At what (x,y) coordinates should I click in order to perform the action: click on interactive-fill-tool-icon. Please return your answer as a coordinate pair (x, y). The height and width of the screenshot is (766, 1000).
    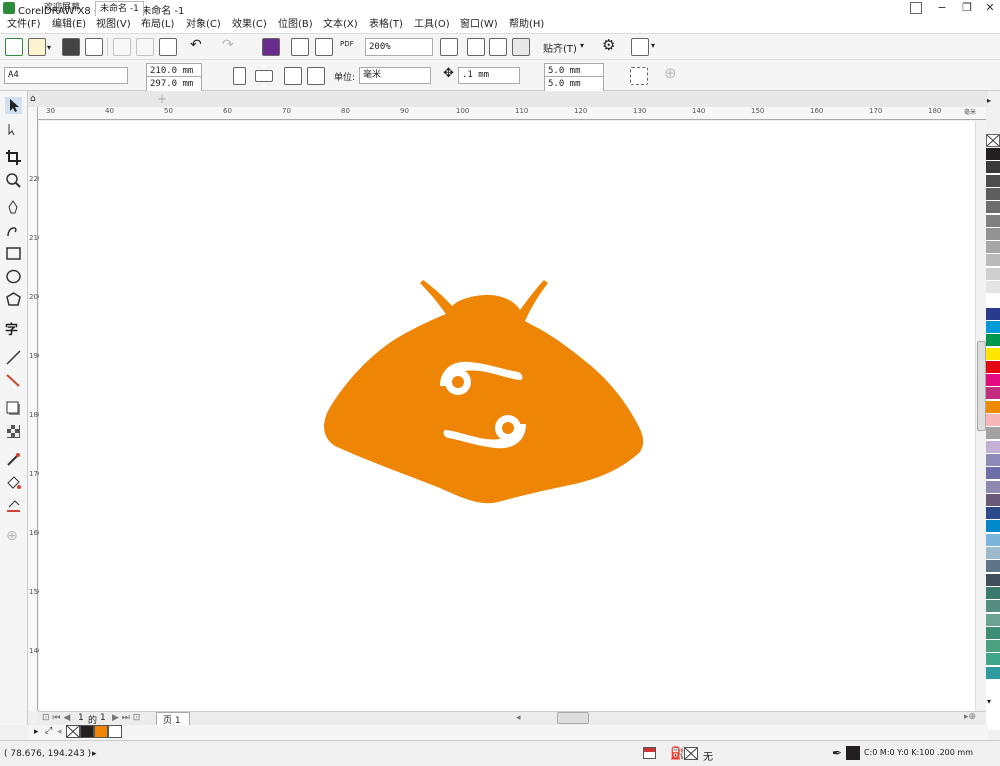
    Looking at the image, I should click on (13, 482).